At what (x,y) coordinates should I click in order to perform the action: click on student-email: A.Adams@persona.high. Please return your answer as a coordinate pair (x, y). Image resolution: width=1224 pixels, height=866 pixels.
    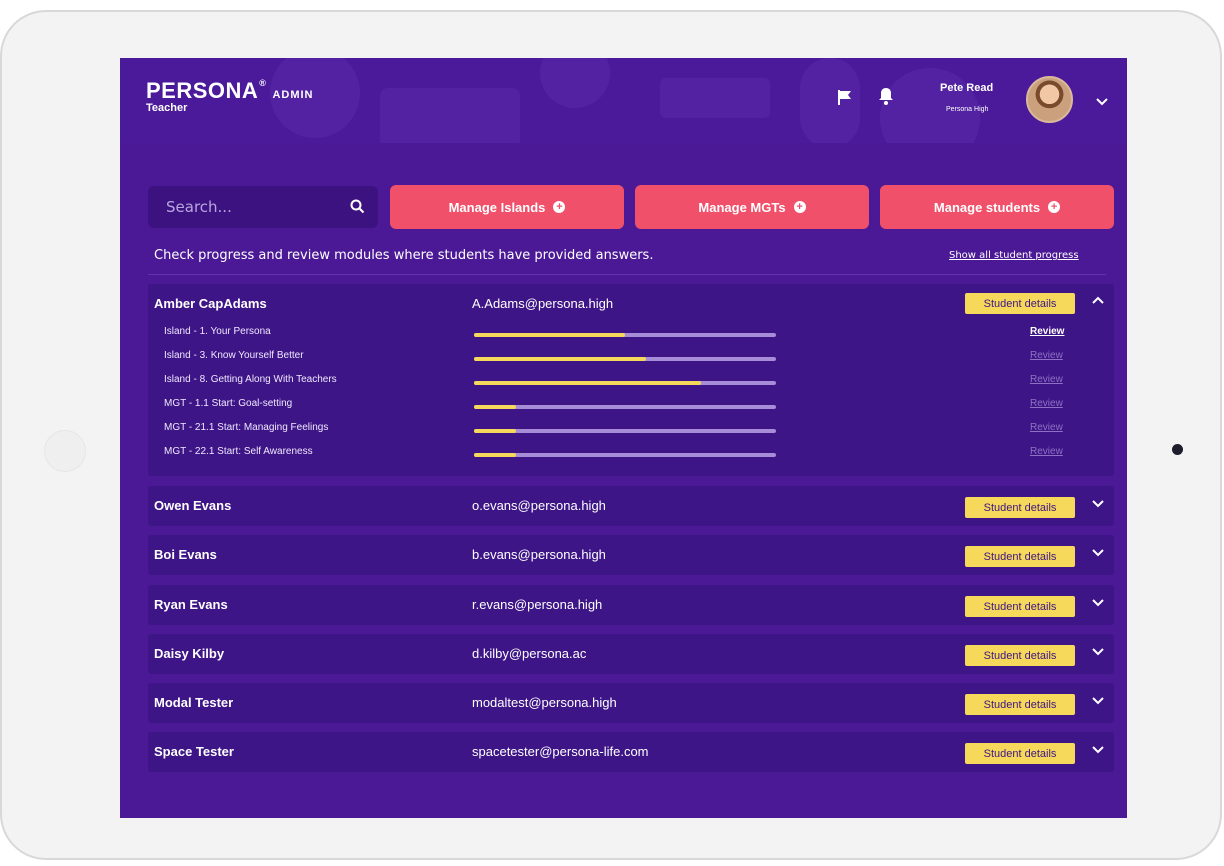
    Looking at the image, I should click on (543, 303).